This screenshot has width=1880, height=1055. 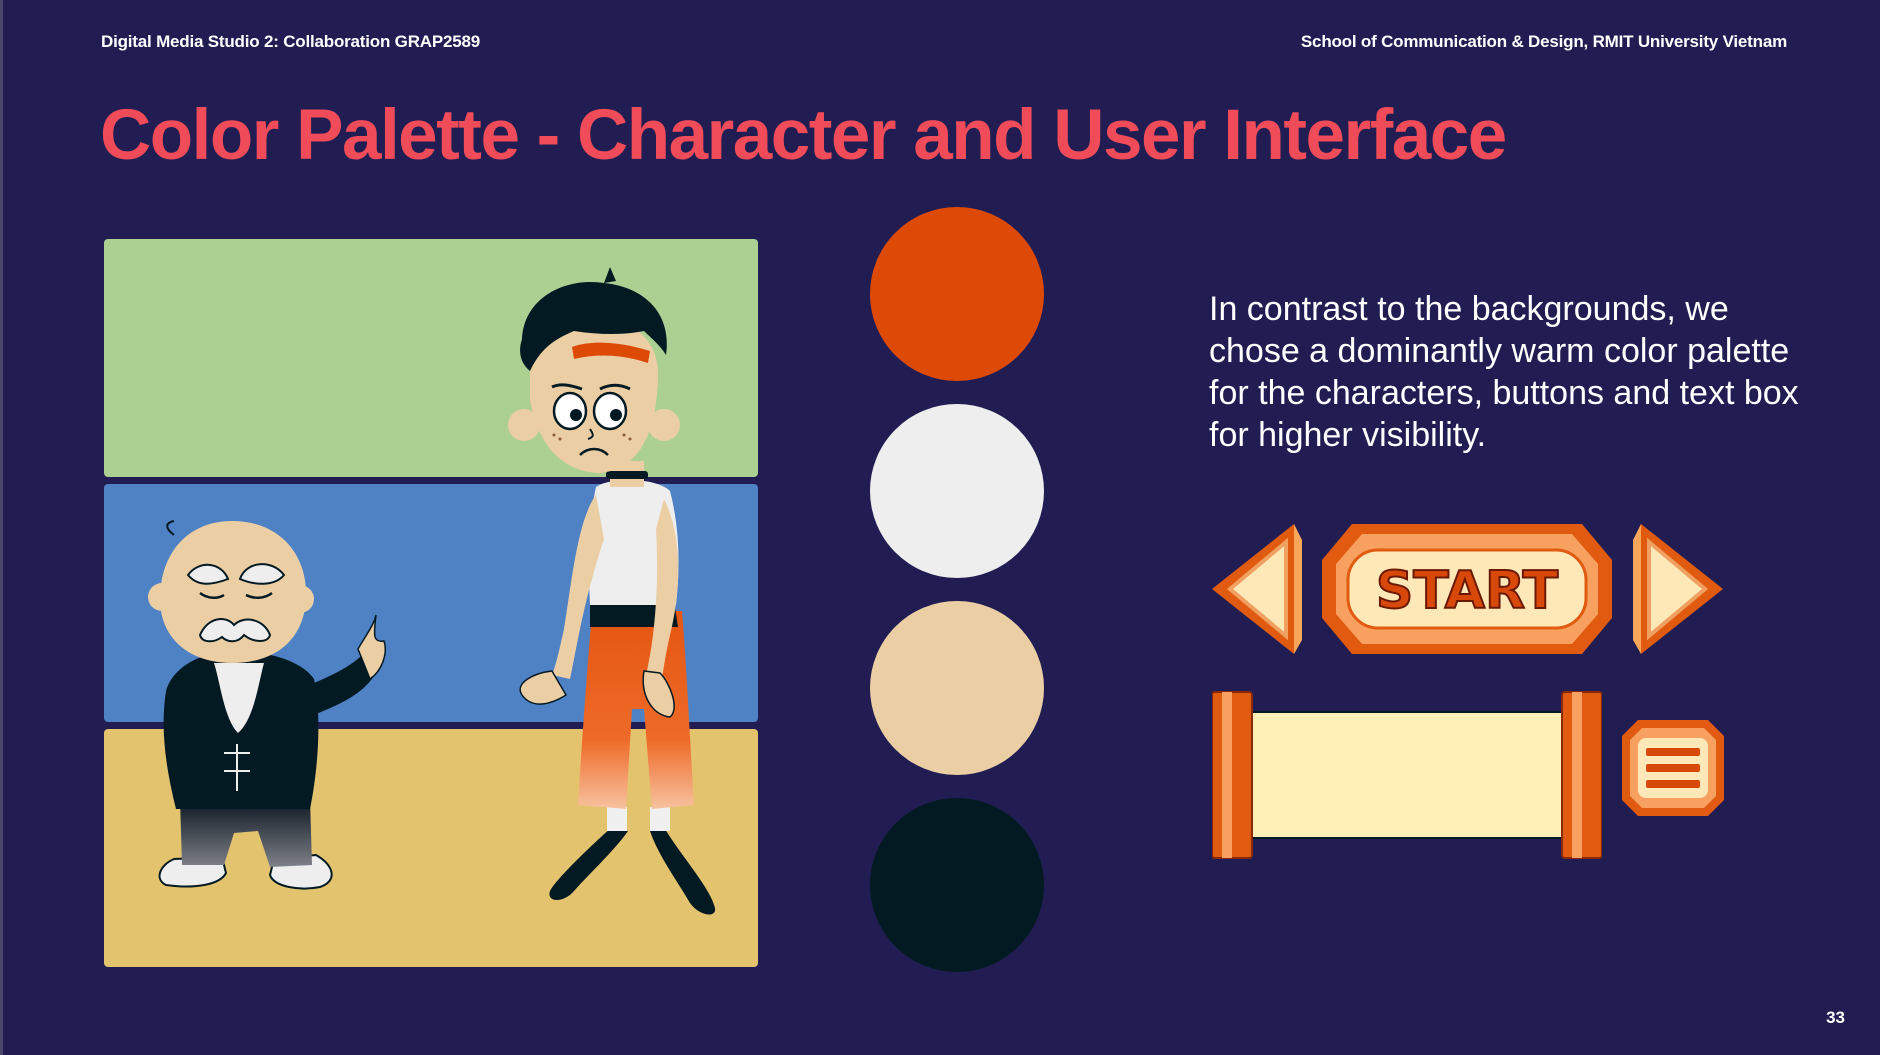 What do you see at coordinates (1835, 1017) in the screenshot?
I see `page-number: 33` at bounding box center [1835, 1017].